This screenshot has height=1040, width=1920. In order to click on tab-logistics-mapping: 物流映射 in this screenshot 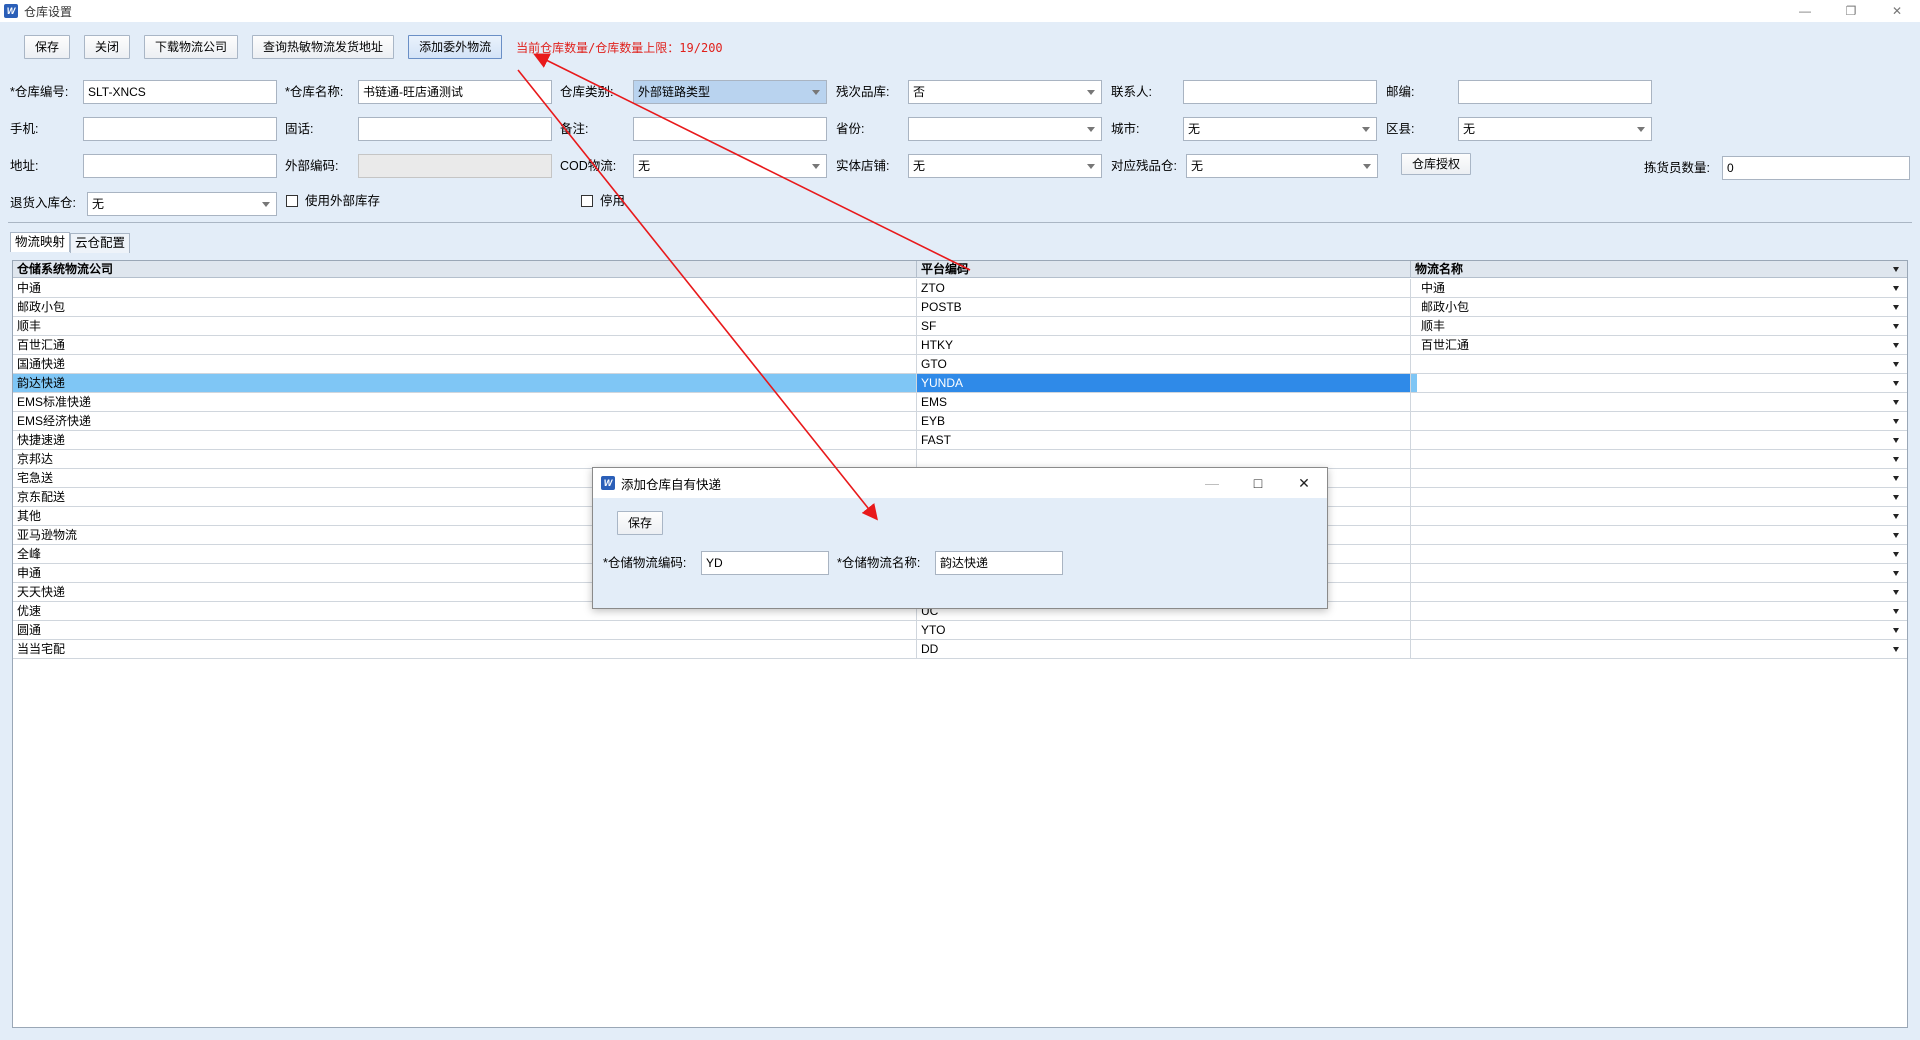, I will do `click(40, 242)`.